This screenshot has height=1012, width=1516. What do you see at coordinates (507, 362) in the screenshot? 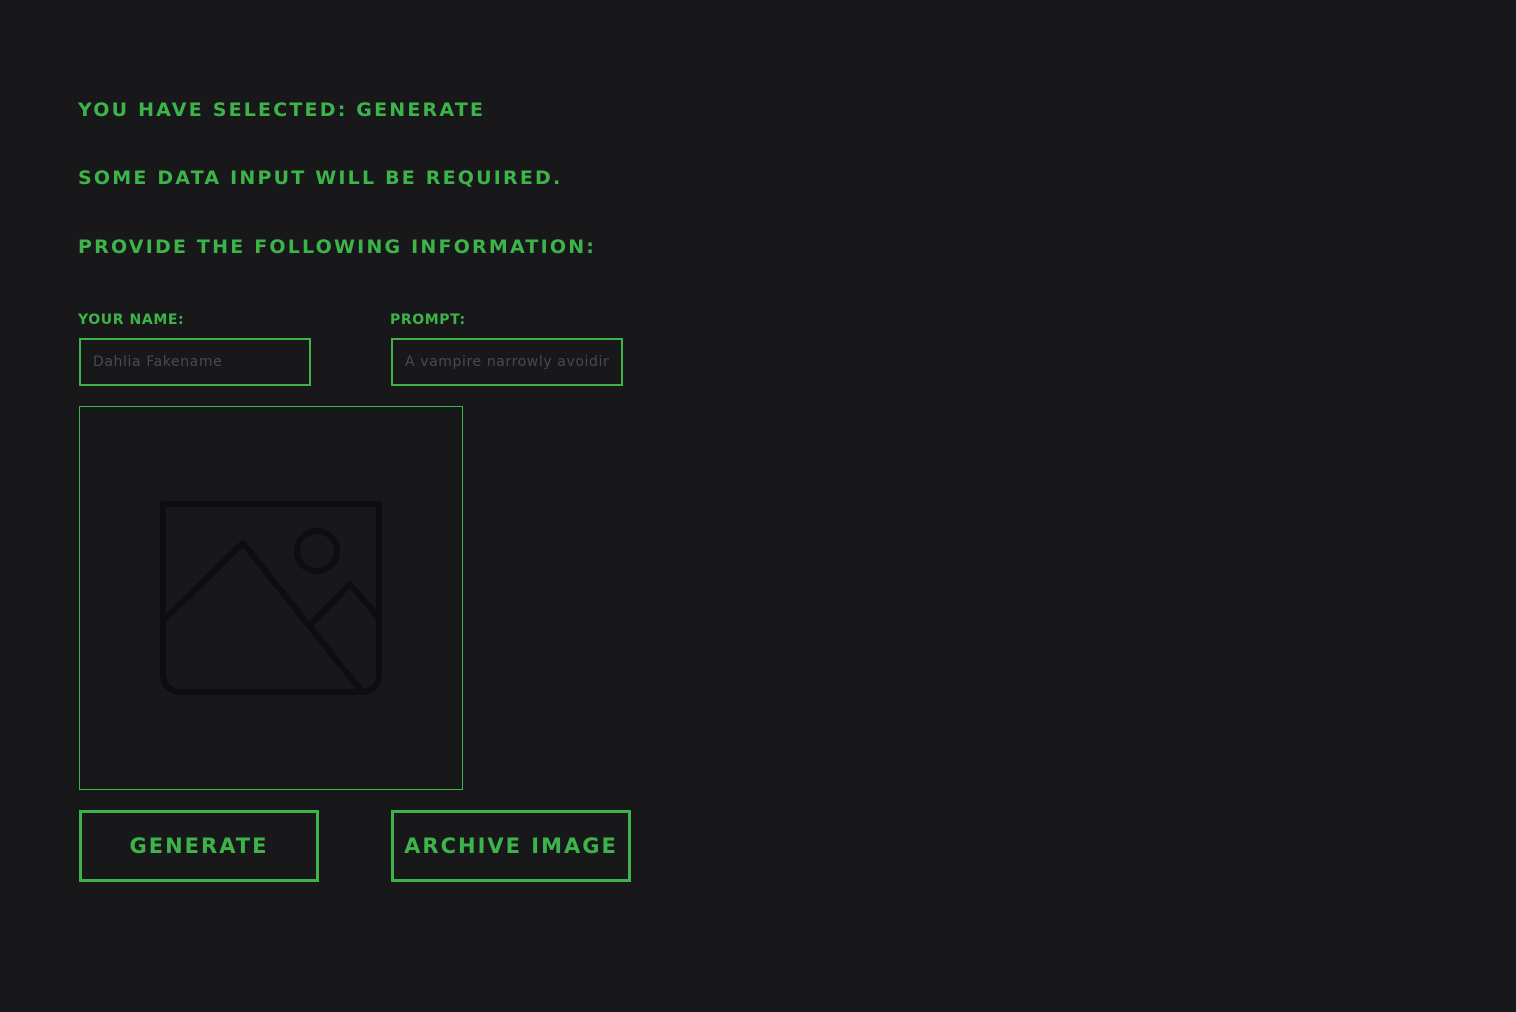
I see `prompt-input` at bounding box center [507, 362].